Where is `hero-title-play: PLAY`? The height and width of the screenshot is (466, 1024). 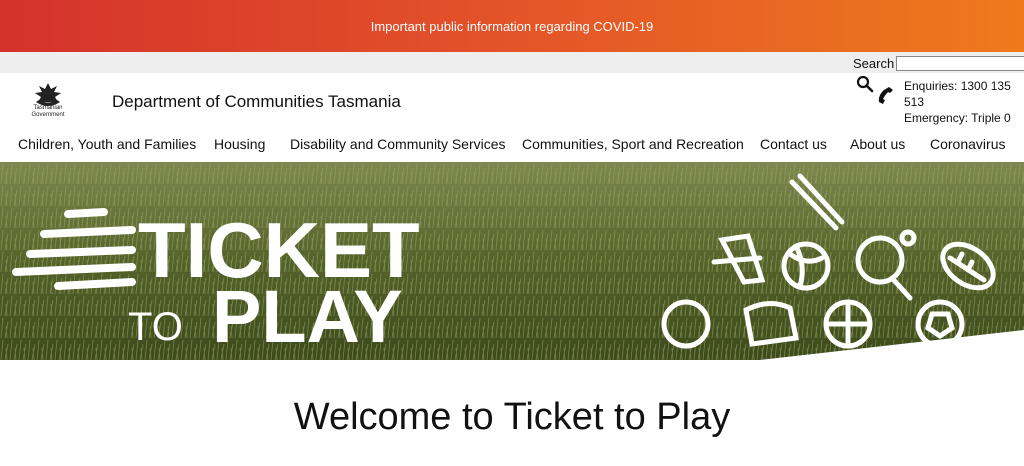
hero-title-play: PLAY is located at coordinates (307, 316).